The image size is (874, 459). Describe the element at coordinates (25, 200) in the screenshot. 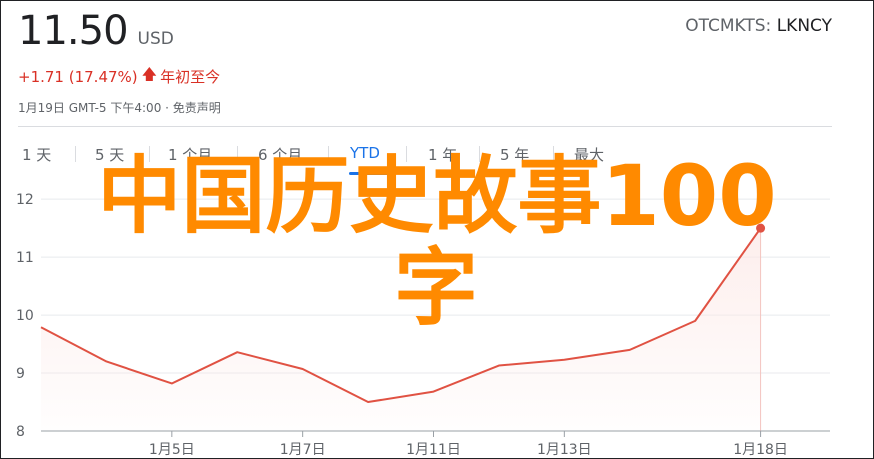

I see `y-tick-label: 12` at that location.